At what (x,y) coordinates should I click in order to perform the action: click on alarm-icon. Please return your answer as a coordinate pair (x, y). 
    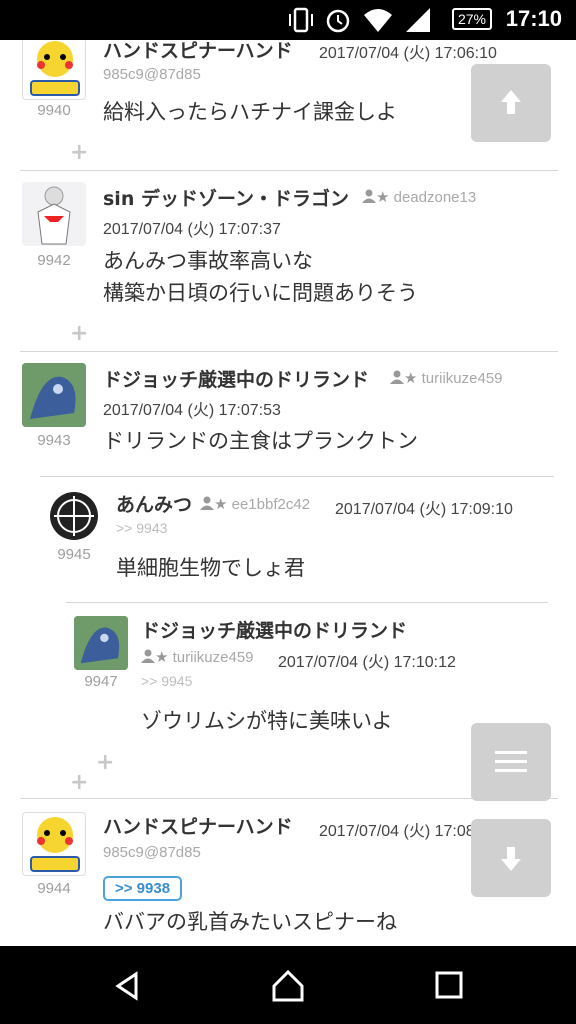
    Looking at the image, I should click on (338, 21).